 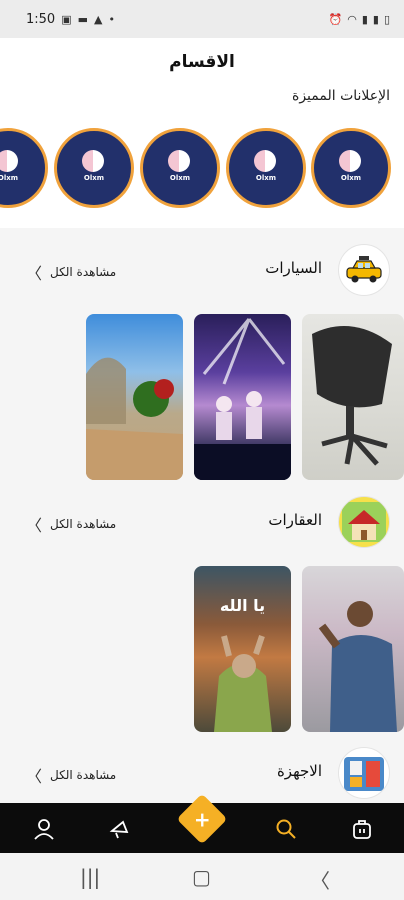 I want to click on status-bar: 1:50 ▣ ▬ ▲ • ⏰ ◠ ▮ ▮ ▯, so click(x=202, y=19).